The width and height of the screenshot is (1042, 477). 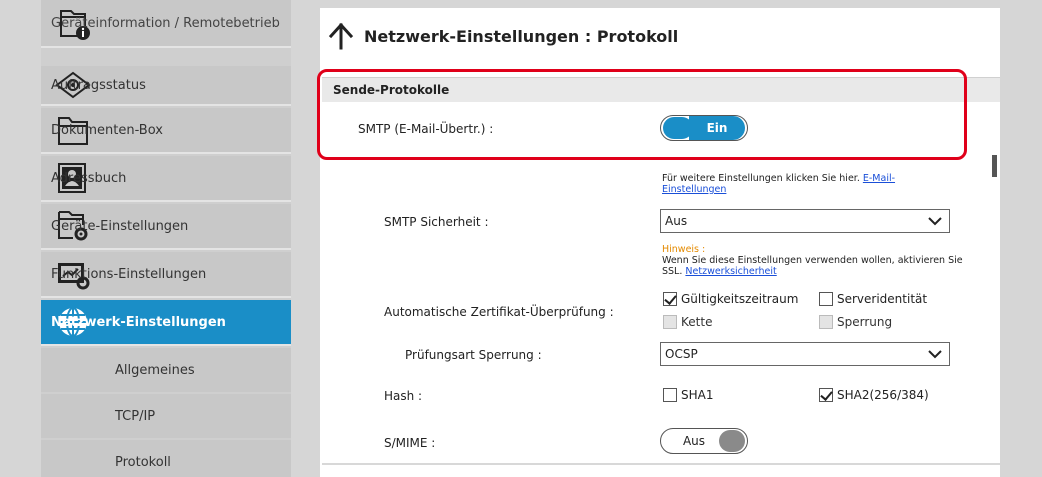 I want to click on highlight-box, so click(x=642, y=114).